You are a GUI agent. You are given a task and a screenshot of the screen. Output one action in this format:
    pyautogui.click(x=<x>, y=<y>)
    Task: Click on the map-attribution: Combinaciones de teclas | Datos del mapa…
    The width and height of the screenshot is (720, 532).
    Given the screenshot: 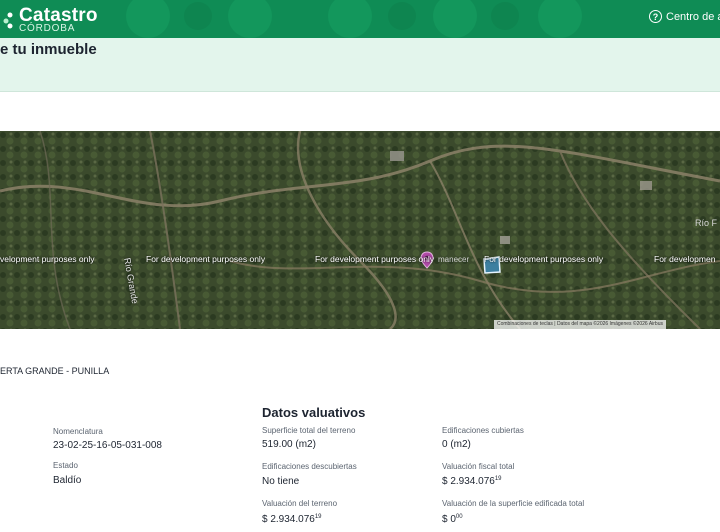 What is the action you would take?
    pyautogui.click(x=580, y=324)
    